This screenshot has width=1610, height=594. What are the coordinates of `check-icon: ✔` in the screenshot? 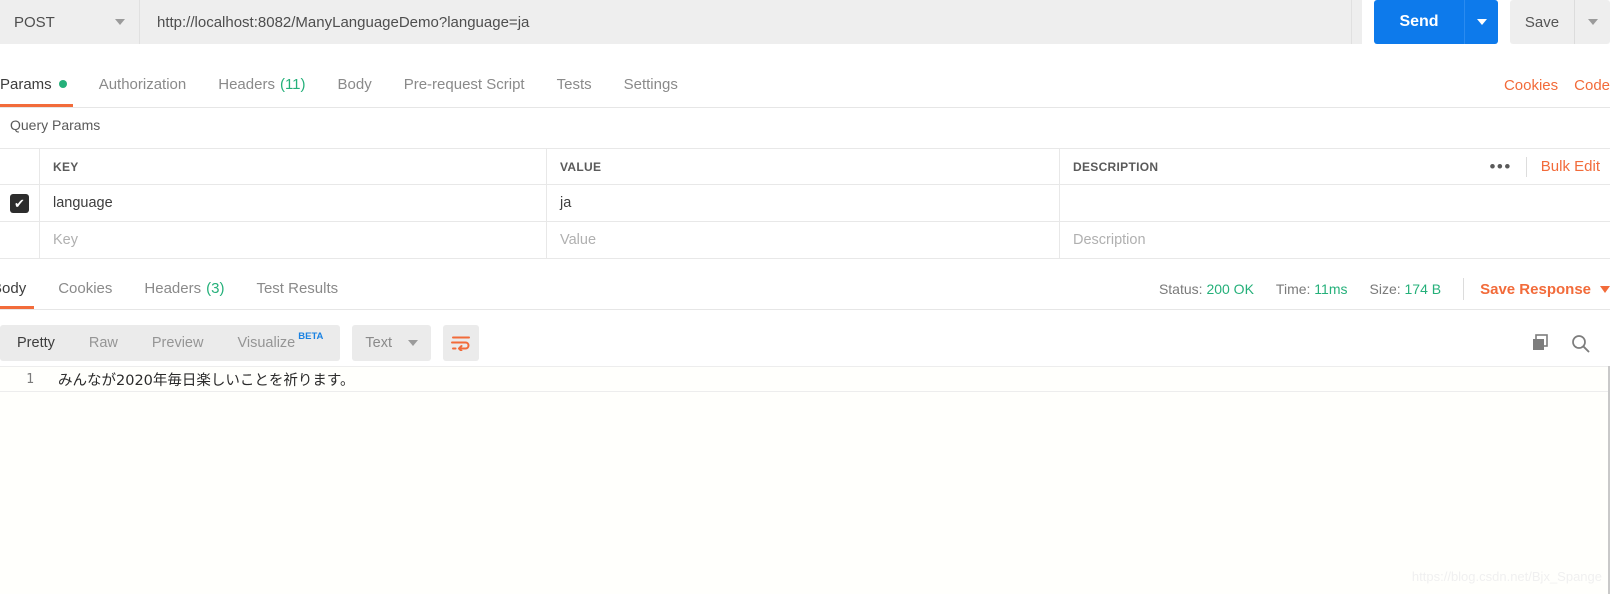 It's located at (19, 203).